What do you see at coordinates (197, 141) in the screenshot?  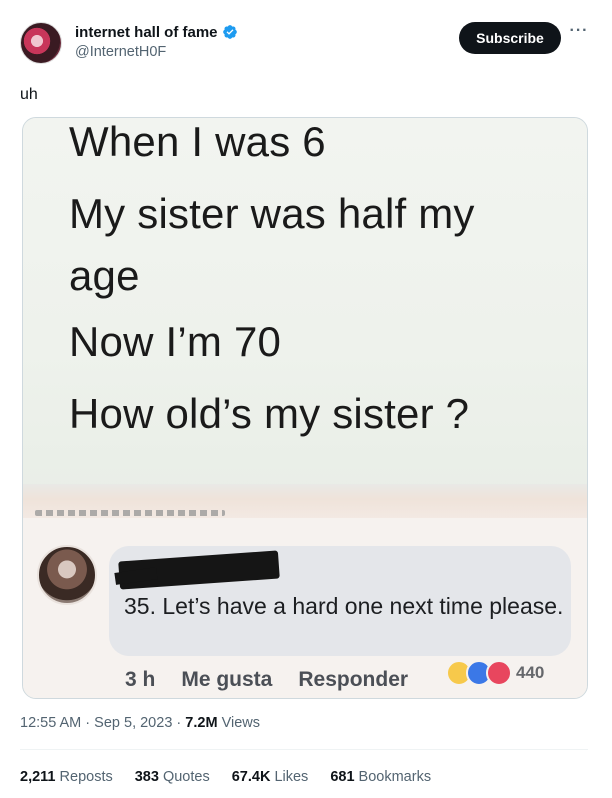 I see `image-line-1: When I was 6` at bounding box center [197, 141].